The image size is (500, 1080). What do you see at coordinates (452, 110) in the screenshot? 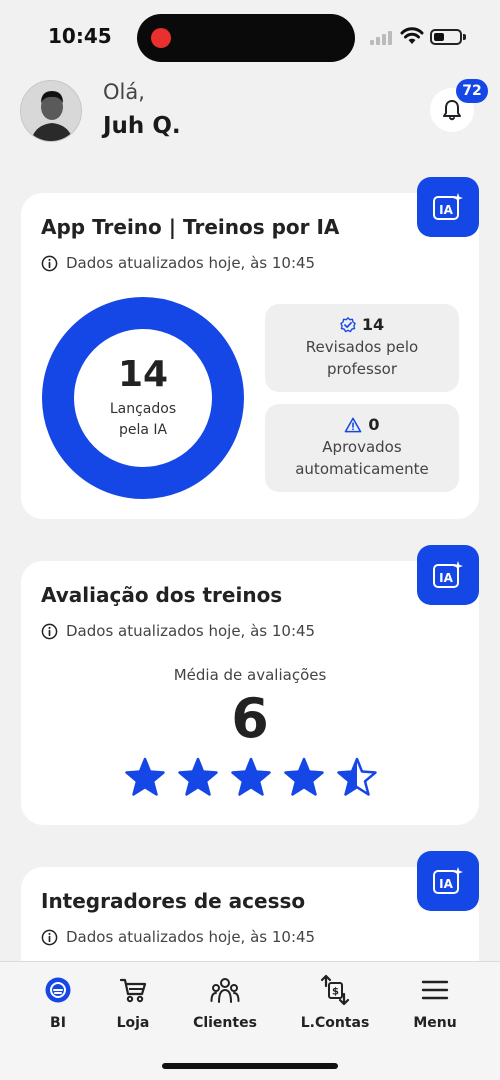
I see `bell-icon` at bounding box center [452, 110].